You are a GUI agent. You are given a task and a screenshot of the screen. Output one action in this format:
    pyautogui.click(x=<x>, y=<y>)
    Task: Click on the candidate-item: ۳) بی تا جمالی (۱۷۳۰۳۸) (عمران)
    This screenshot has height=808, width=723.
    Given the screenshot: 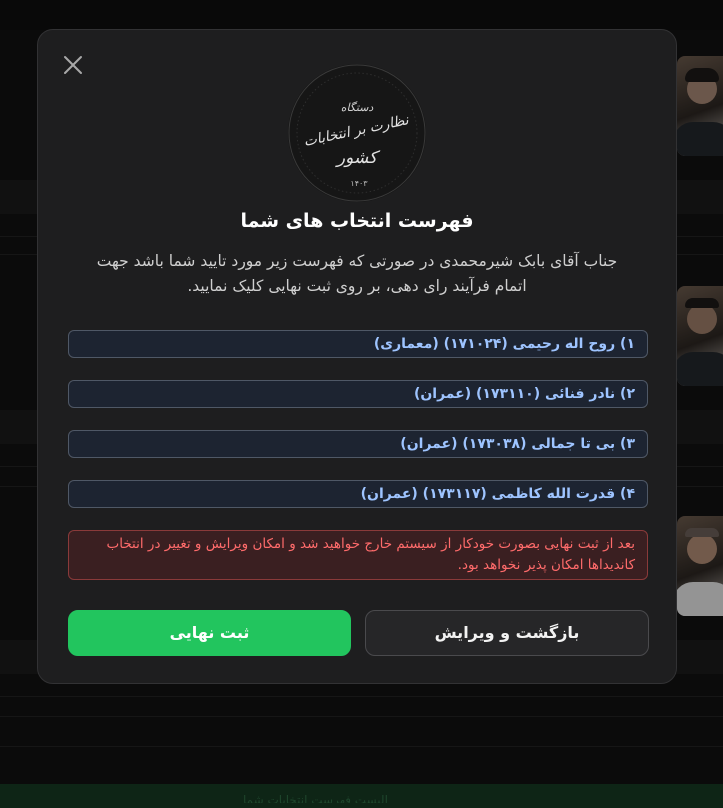 What is the action you would take?
    pyautogui.click(x=358, y=444)
    